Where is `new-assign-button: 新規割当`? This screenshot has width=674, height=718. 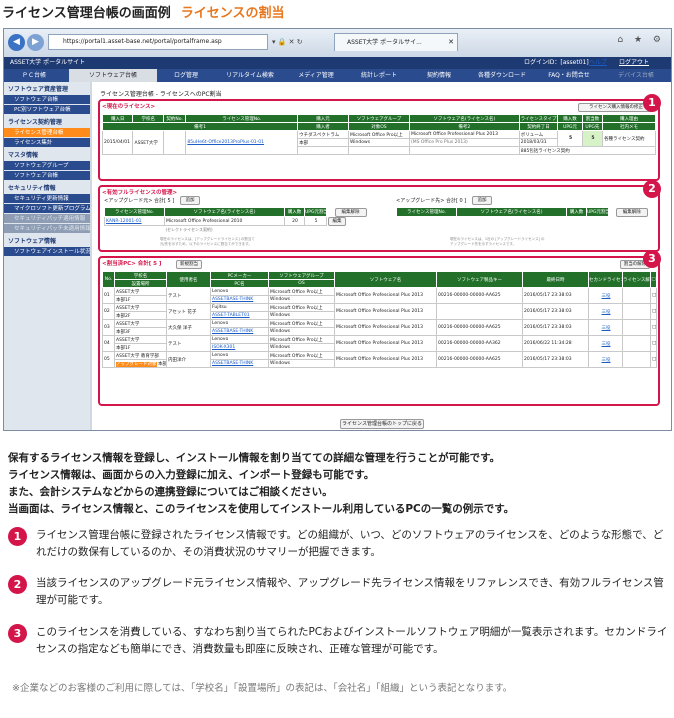
new-assign-button: 新規割当 is located at coordinates (189, 264).